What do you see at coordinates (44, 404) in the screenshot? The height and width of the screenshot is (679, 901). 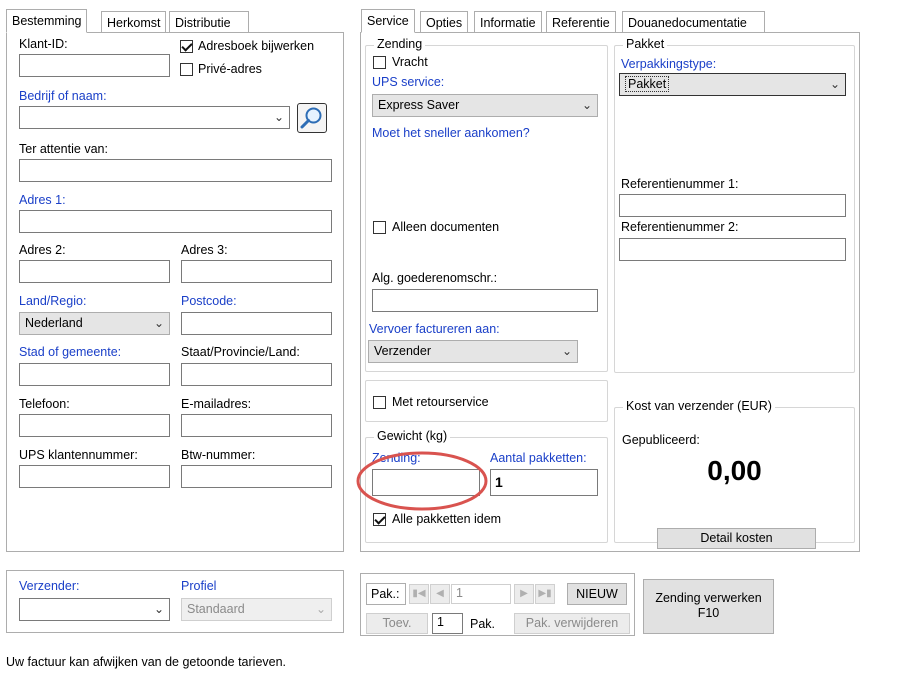 I see `telefoon-label: Telefoon:` at bounding box center [44, 404].